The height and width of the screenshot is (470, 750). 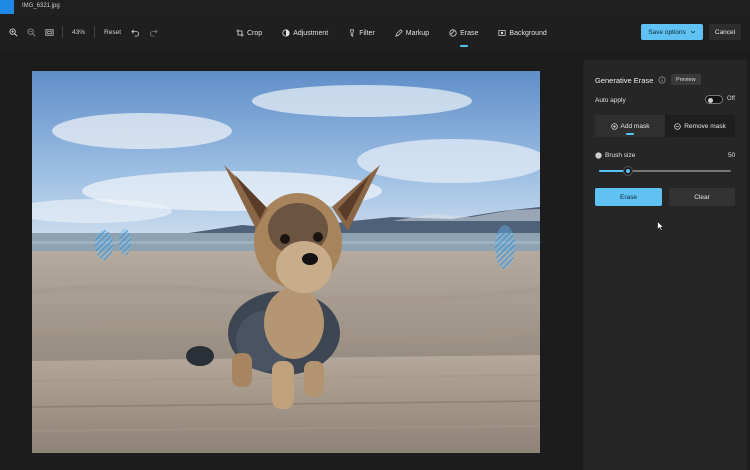 What do you see at coordinates (7, 7) in the screenshot?
I see `app-icon` at bounding box center [7, 7].